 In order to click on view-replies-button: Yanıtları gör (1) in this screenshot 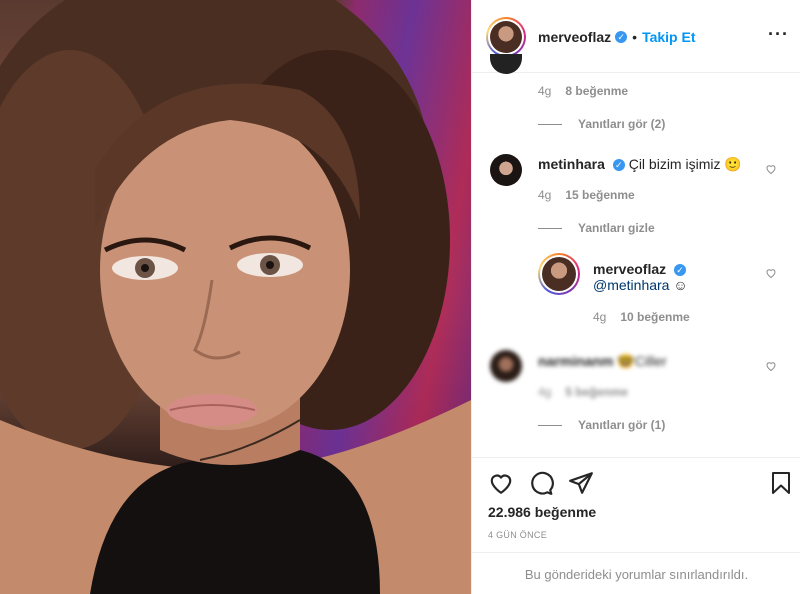, I will do `click(601, 425)`.